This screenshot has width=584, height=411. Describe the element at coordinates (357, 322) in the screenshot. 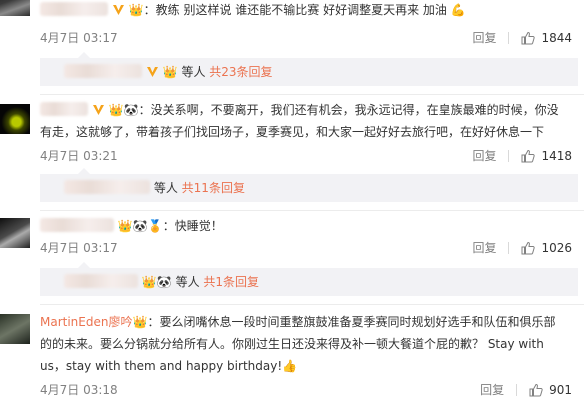

I see `comment-text-line-1: 要么闭嘴休息一段时间重整旗鼓准备夏季赛同时规划好选手和队伍和俱乐部` at that location.